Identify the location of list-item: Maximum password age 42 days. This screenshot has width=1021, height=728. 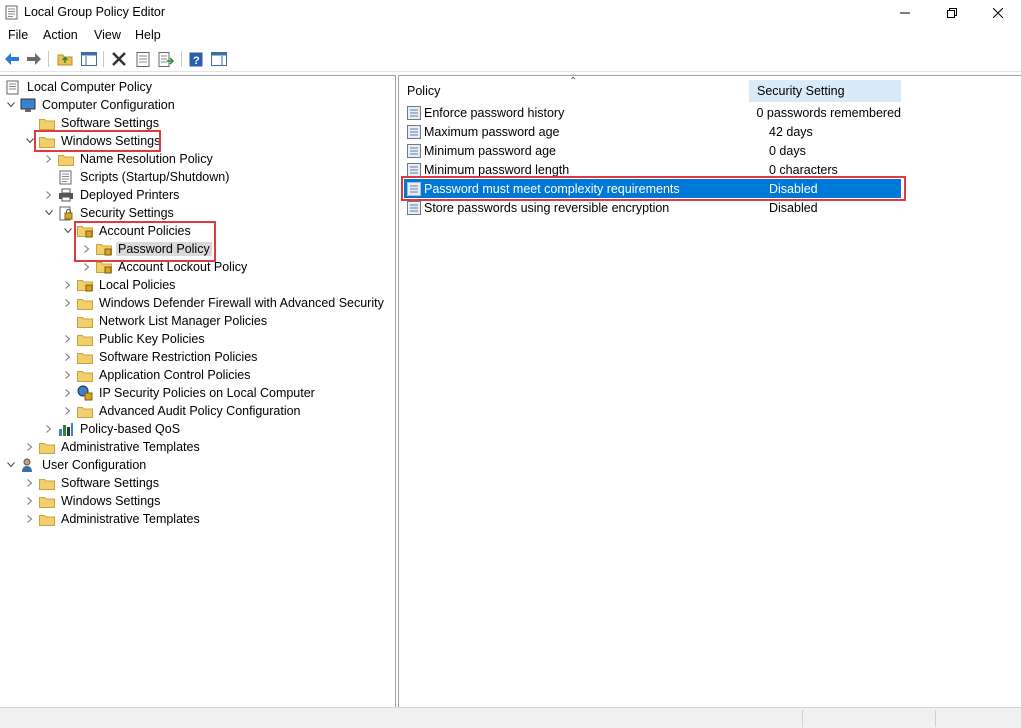
(652, 131).